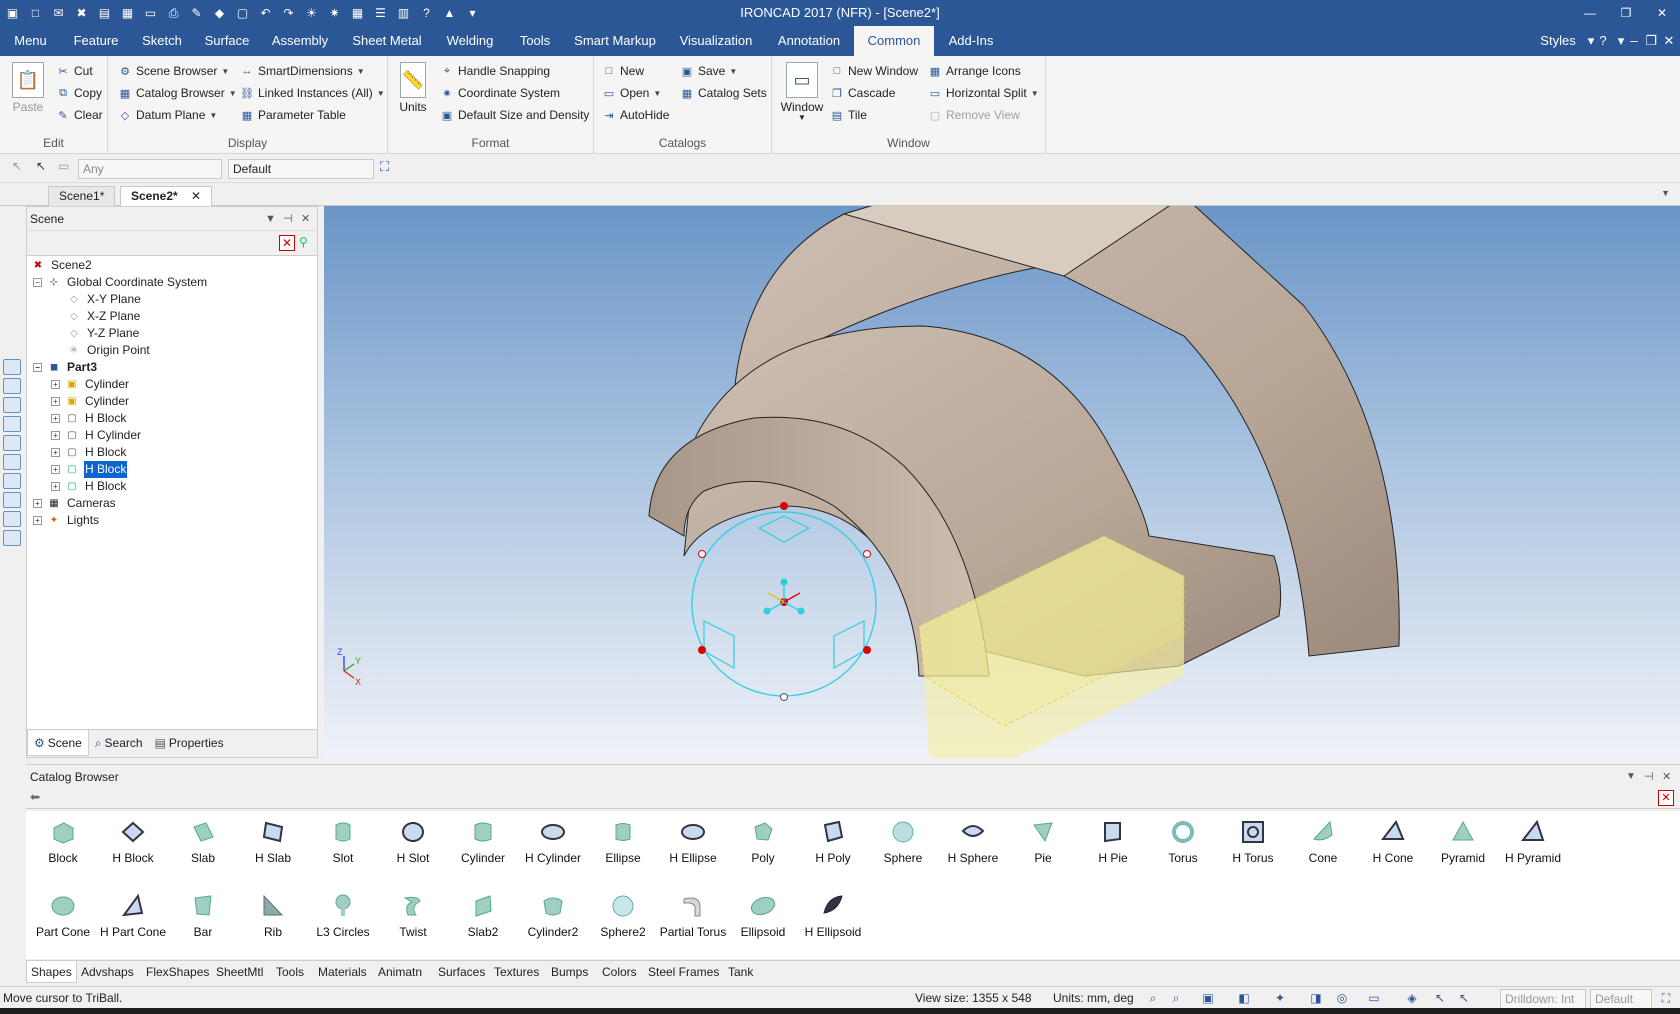 Image resolution: width=1680 pixels, height=1014 pixels. I want to click on hierarchy-icon: ⛶, so click(1666, 998).